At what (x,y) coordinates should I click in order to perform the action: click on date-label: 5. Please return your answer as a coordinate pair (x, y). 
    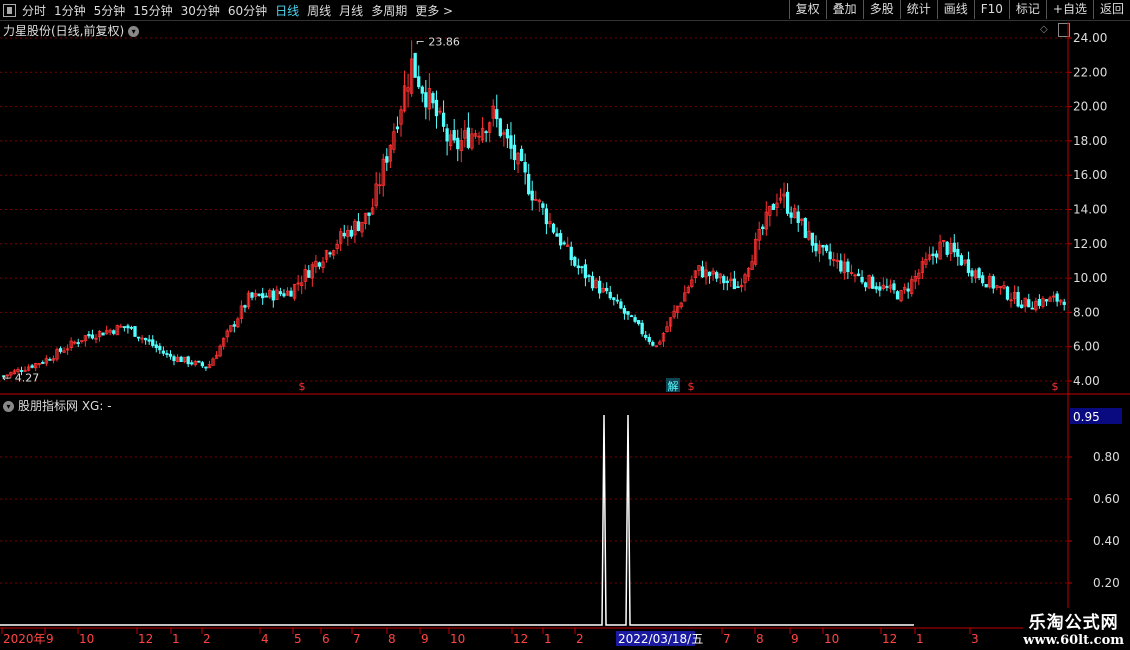
    Looking at the image, I should click on (298, 639).